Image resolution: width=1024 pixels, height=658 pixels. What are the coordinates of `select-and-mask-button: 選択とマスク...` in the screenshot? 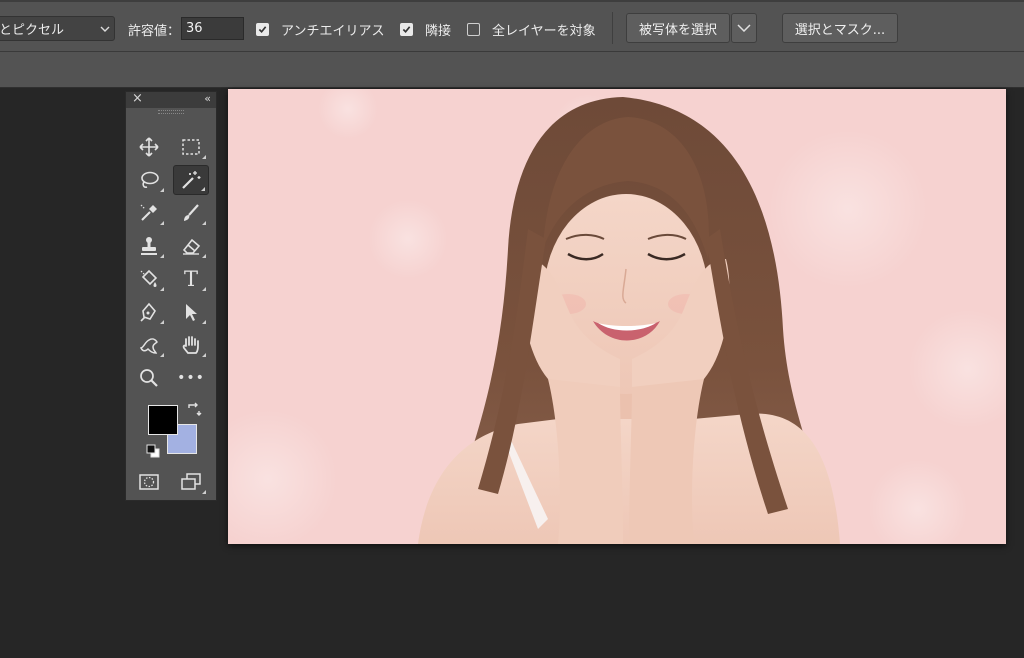 It's located at (840, 28).